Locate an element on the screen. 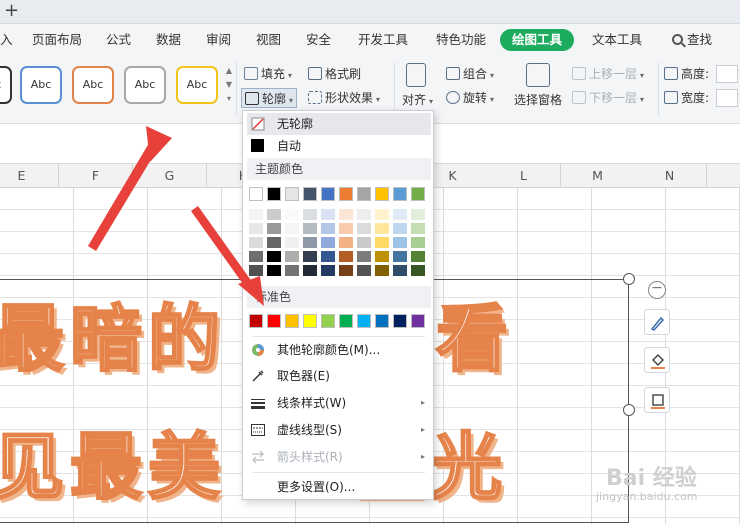  column-header-l: L is located at coordinates (524, 176).